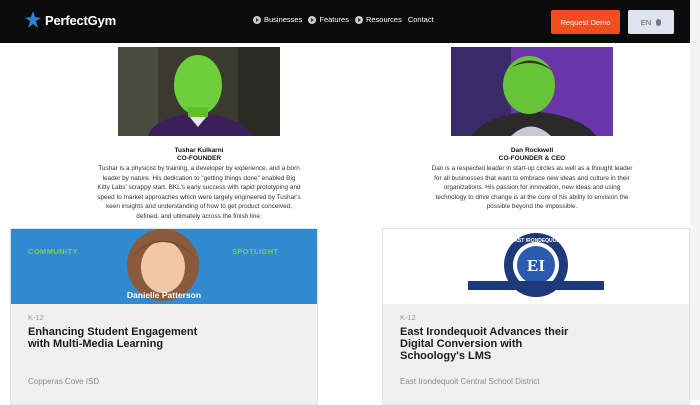 The width and height of the screenshot is (700, 405). Describe the element at coordinates (199, 150) in the screenshot. I see `team-member-name: Tushar Kulkarni` at that location.